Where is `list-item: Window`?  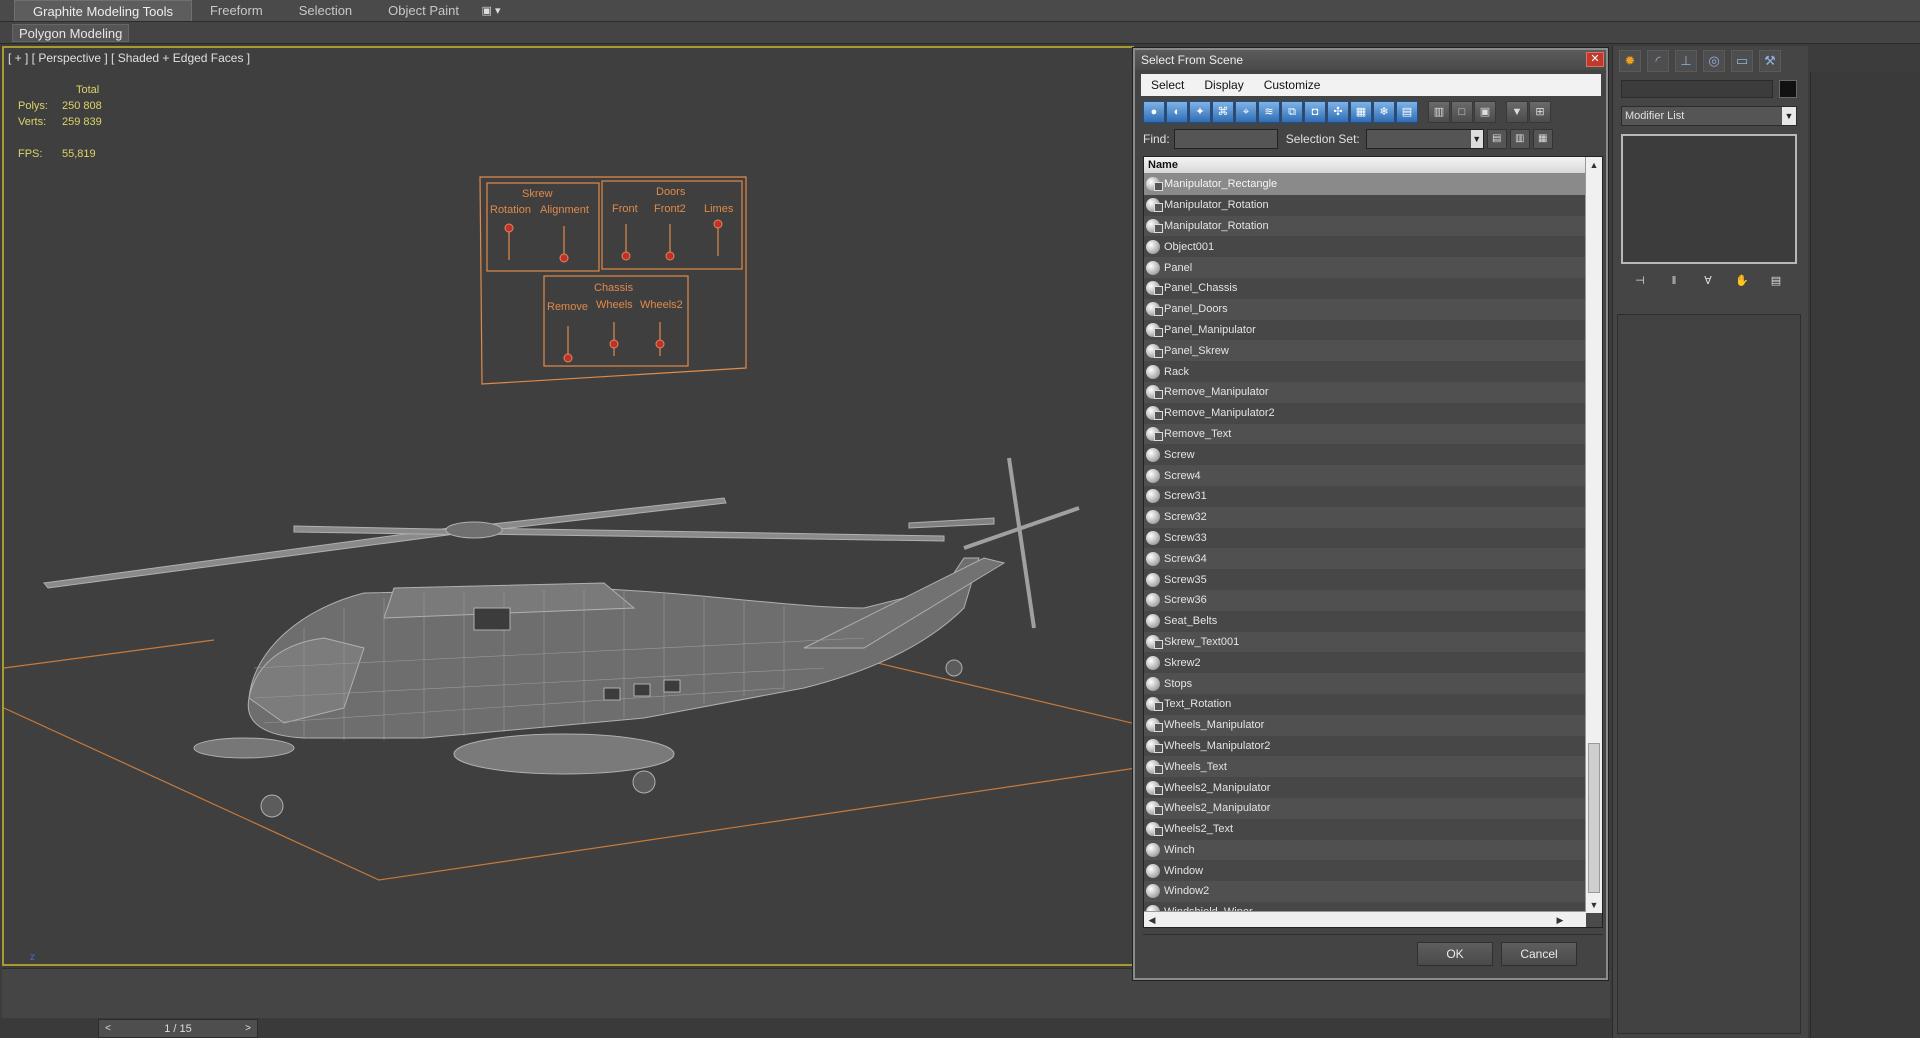
list-item: Window is located at coordinates (1365, 871).